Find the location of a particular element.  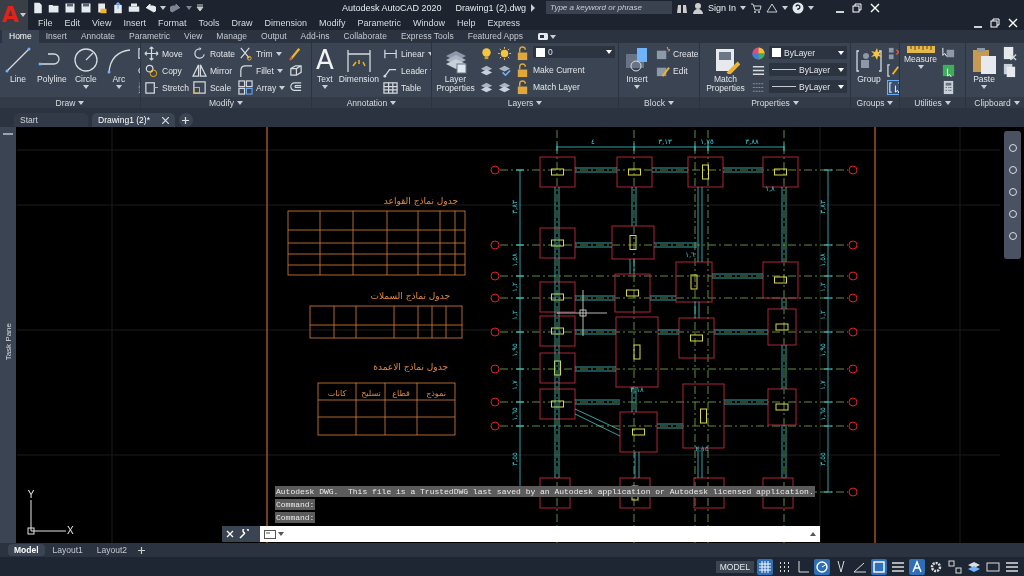

ribbon-button: Line is located at coordinates (18, 65).